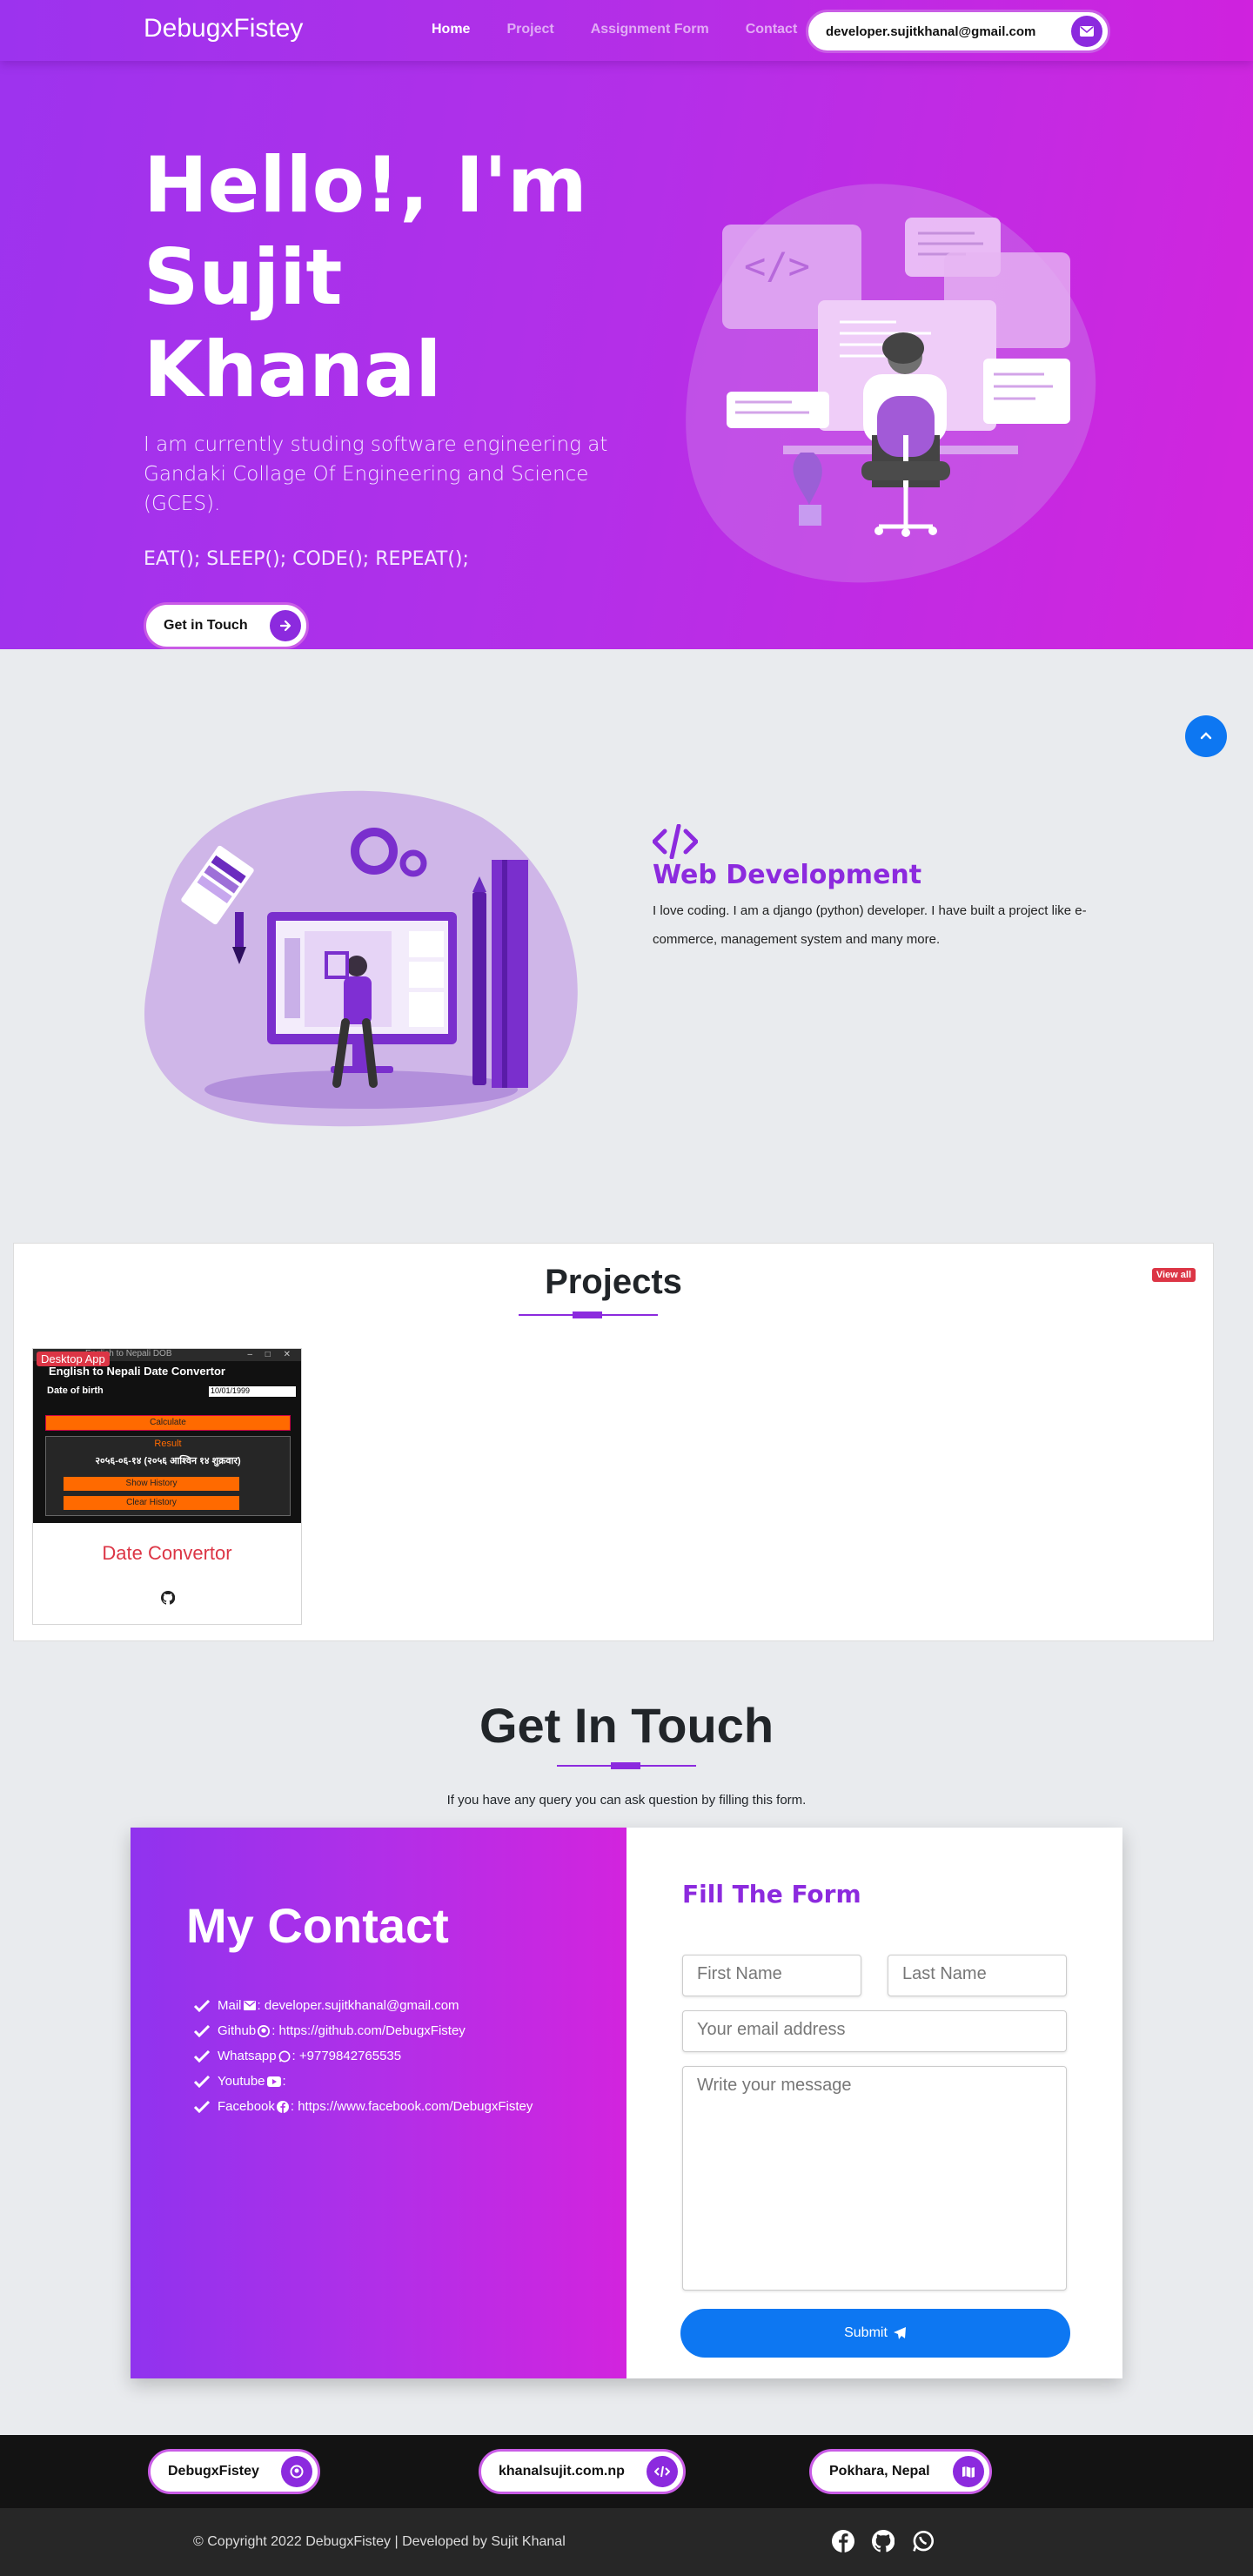 The height and width of the screenshot is (2576, 1253). I want to click on projects-underline, so click(588, 1314).